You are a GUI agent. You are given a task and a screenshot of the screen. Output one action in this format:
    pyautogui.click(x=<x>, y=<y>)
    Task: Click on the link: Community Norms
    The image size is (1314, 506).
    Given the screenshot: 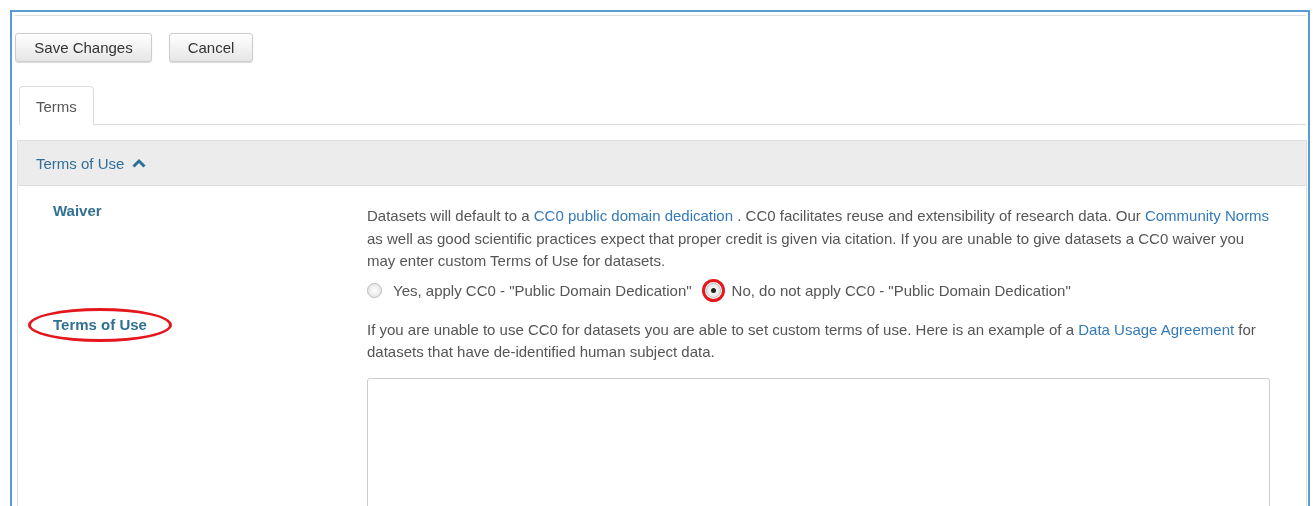 What is the action you would take?
    pyautogui.click(x=1207, y=215)
    